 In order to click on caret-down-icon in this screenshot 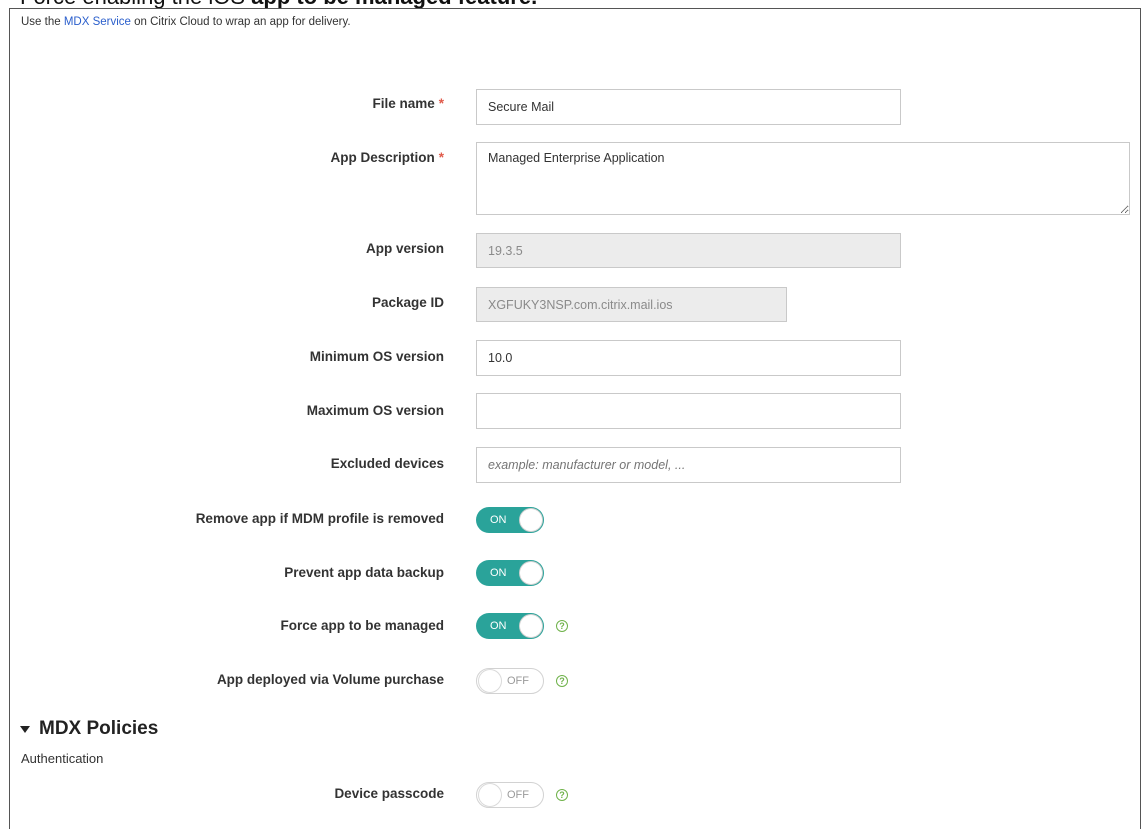, I will do `click(25, 729)`.